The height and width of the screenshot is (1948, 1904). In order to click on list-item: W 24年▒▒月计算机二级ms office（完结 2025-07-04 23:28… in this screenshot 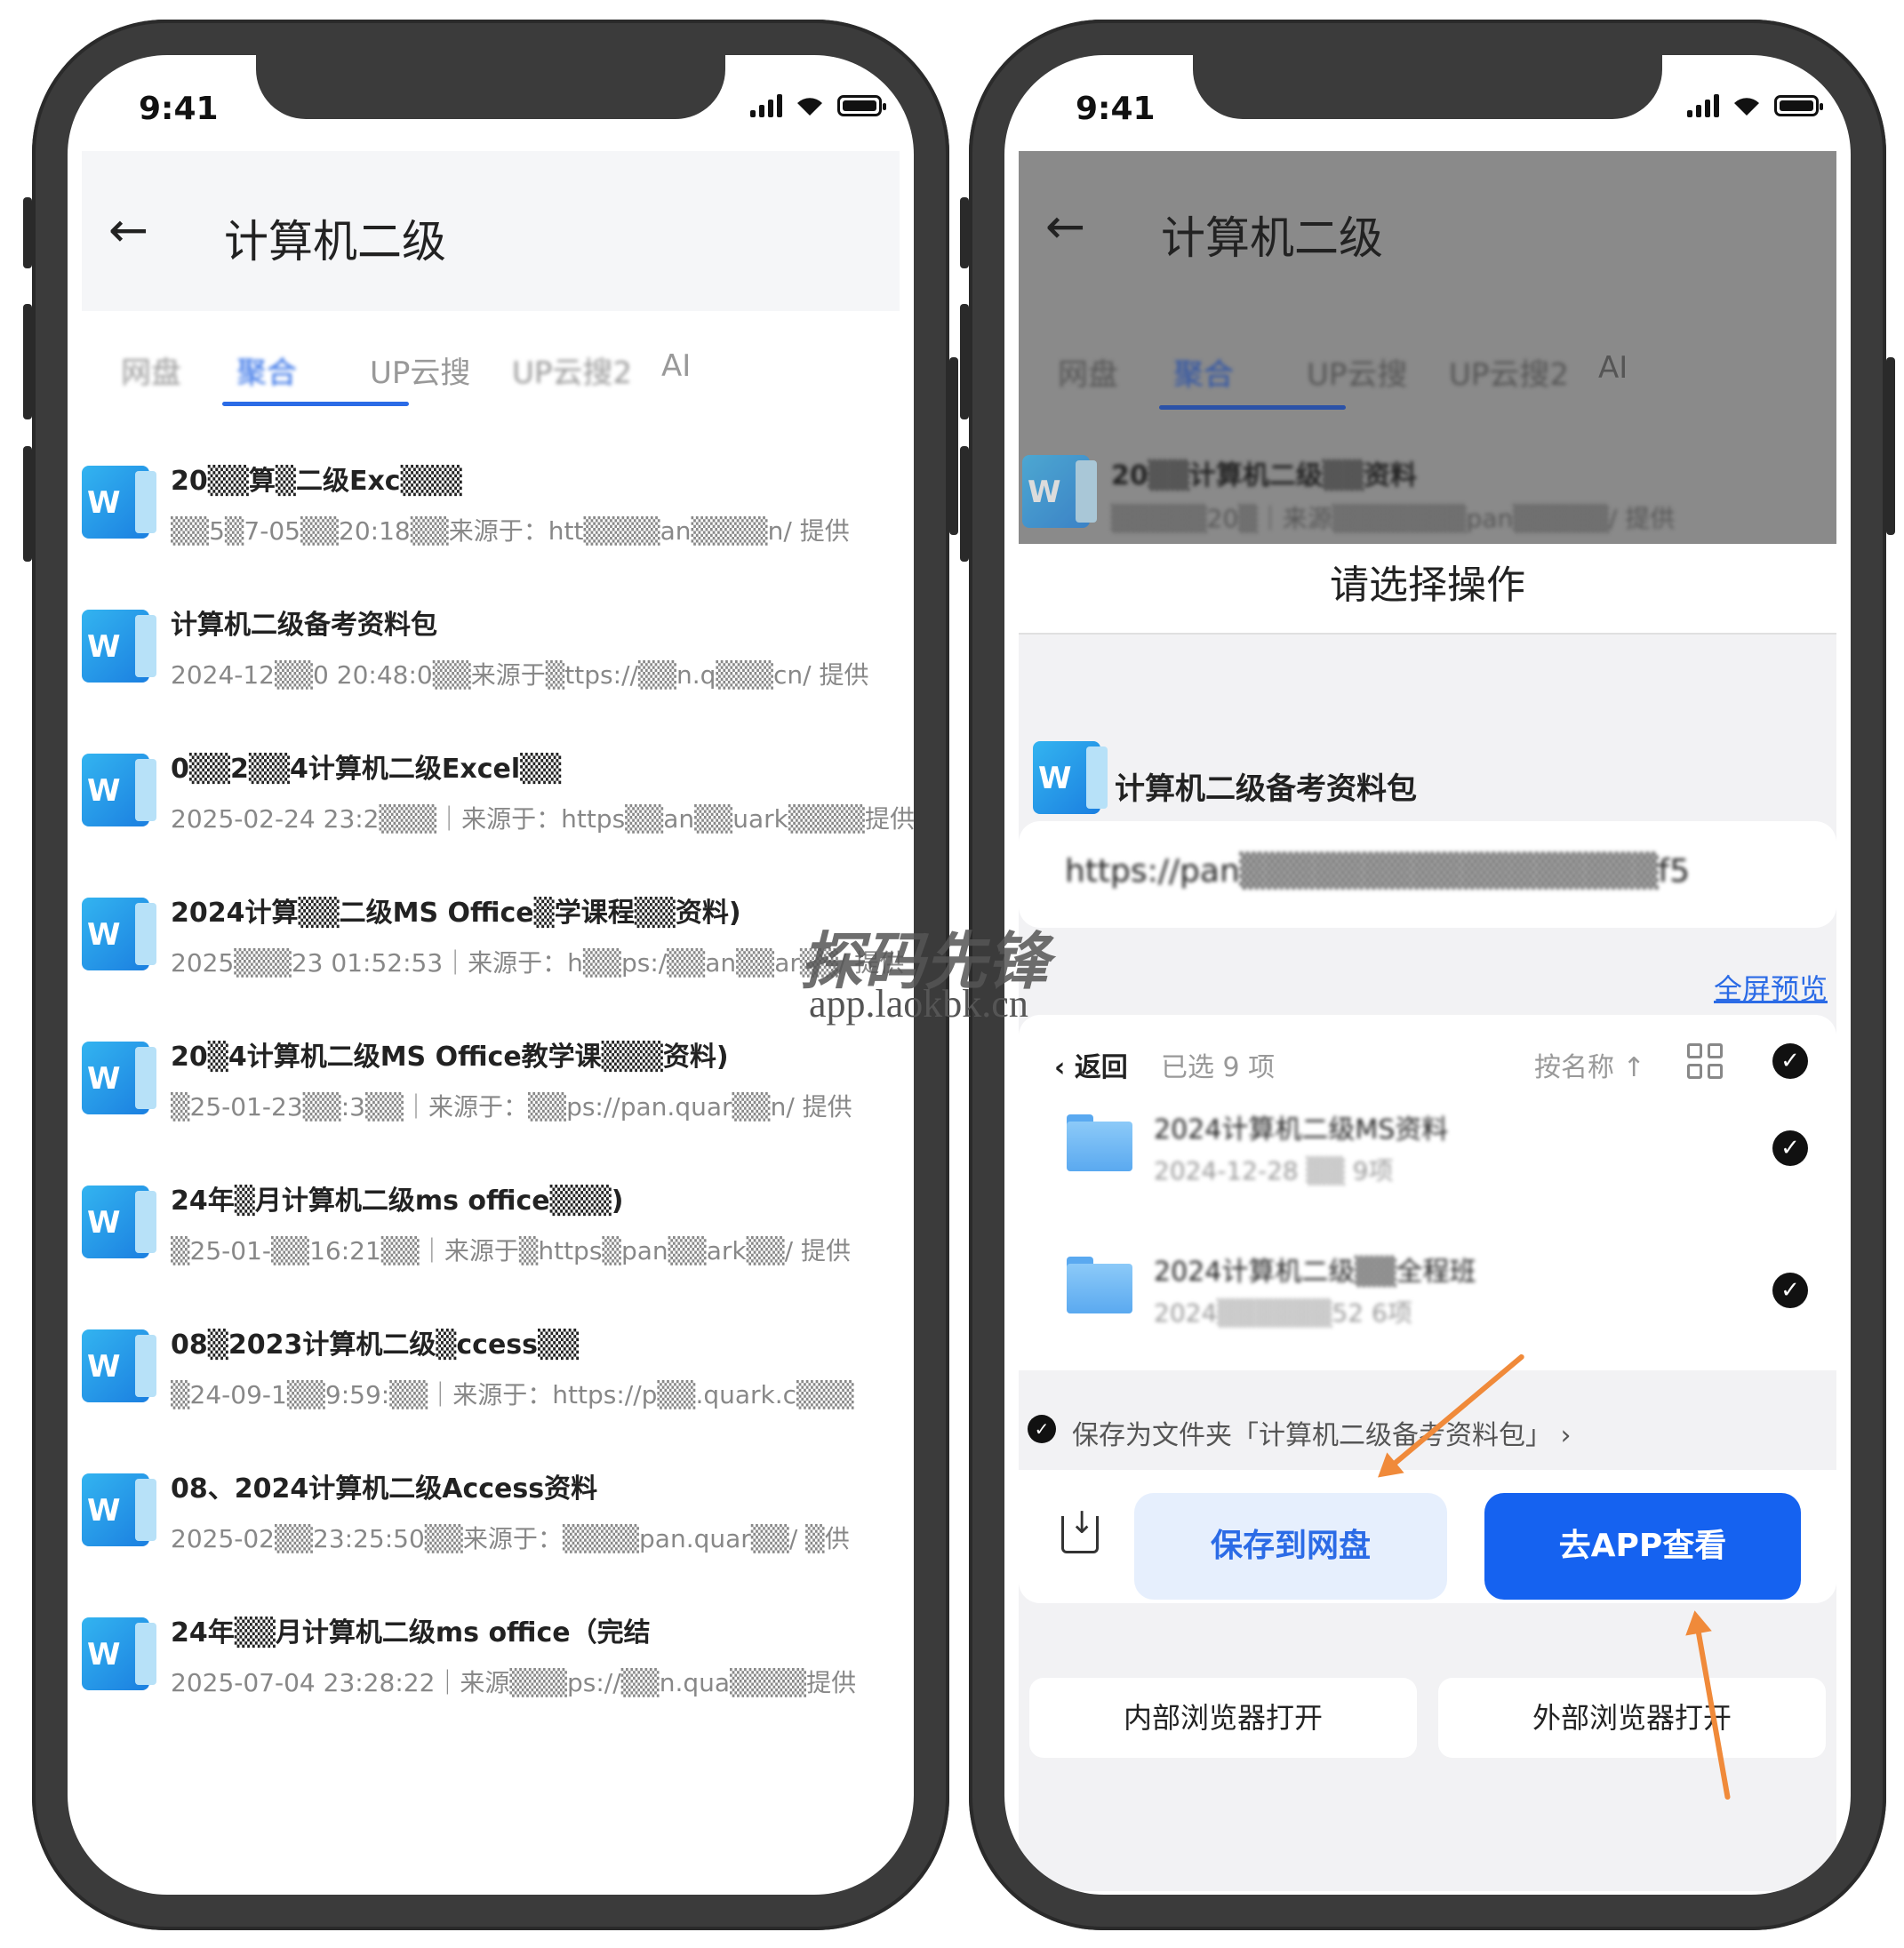, I will do `click(491, 1670)`.